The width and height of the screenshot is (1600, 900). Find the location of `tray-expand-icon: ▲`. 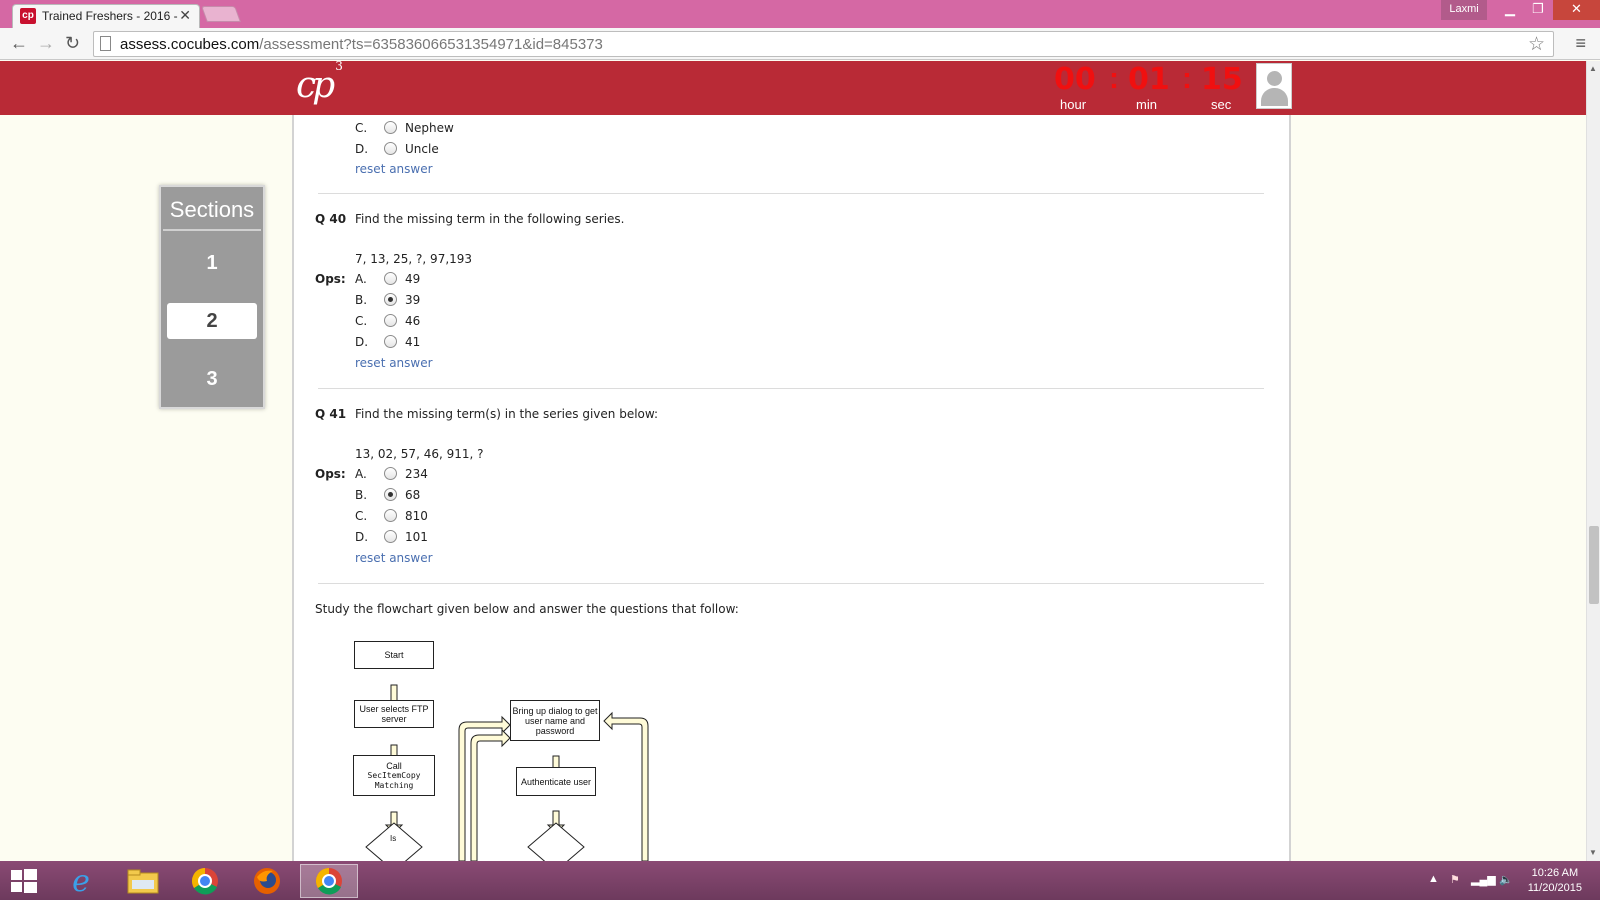

tray-expand-icon: ▲ is located at coordinates (1433, 879).